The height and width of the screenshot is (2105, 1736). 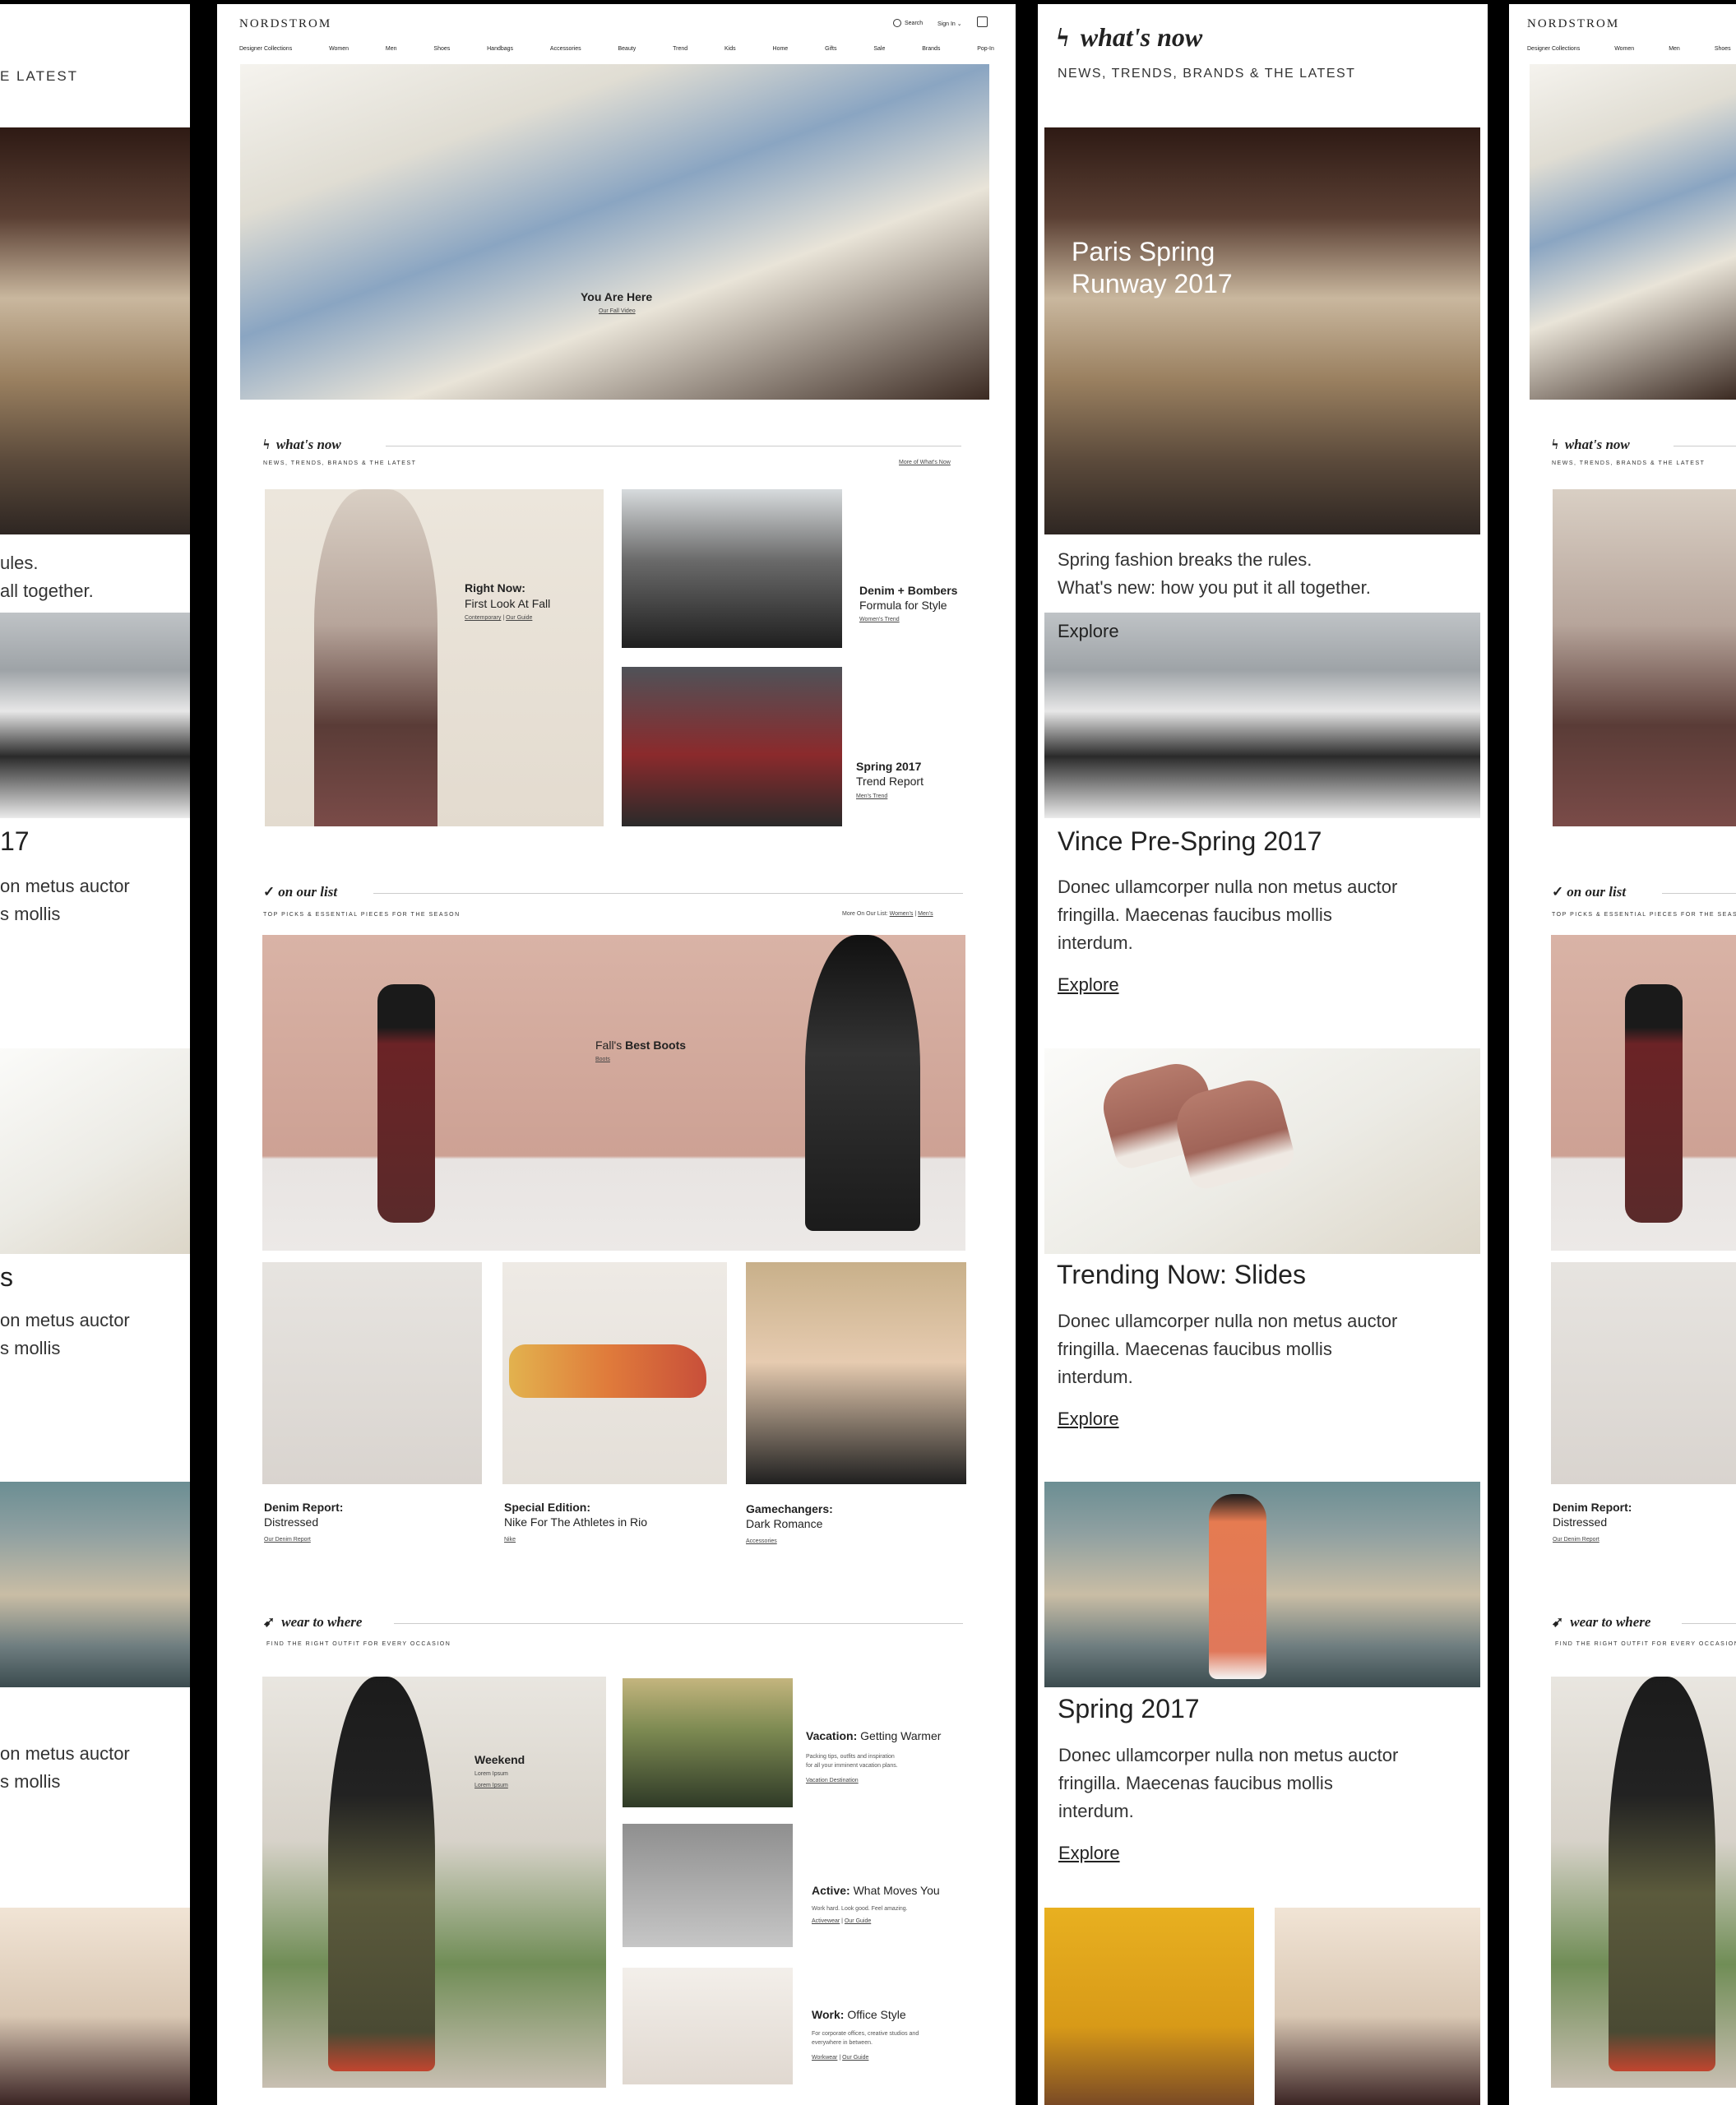 I want to click on chevron-down-icon: ⌄, so click(x=959, y=24).